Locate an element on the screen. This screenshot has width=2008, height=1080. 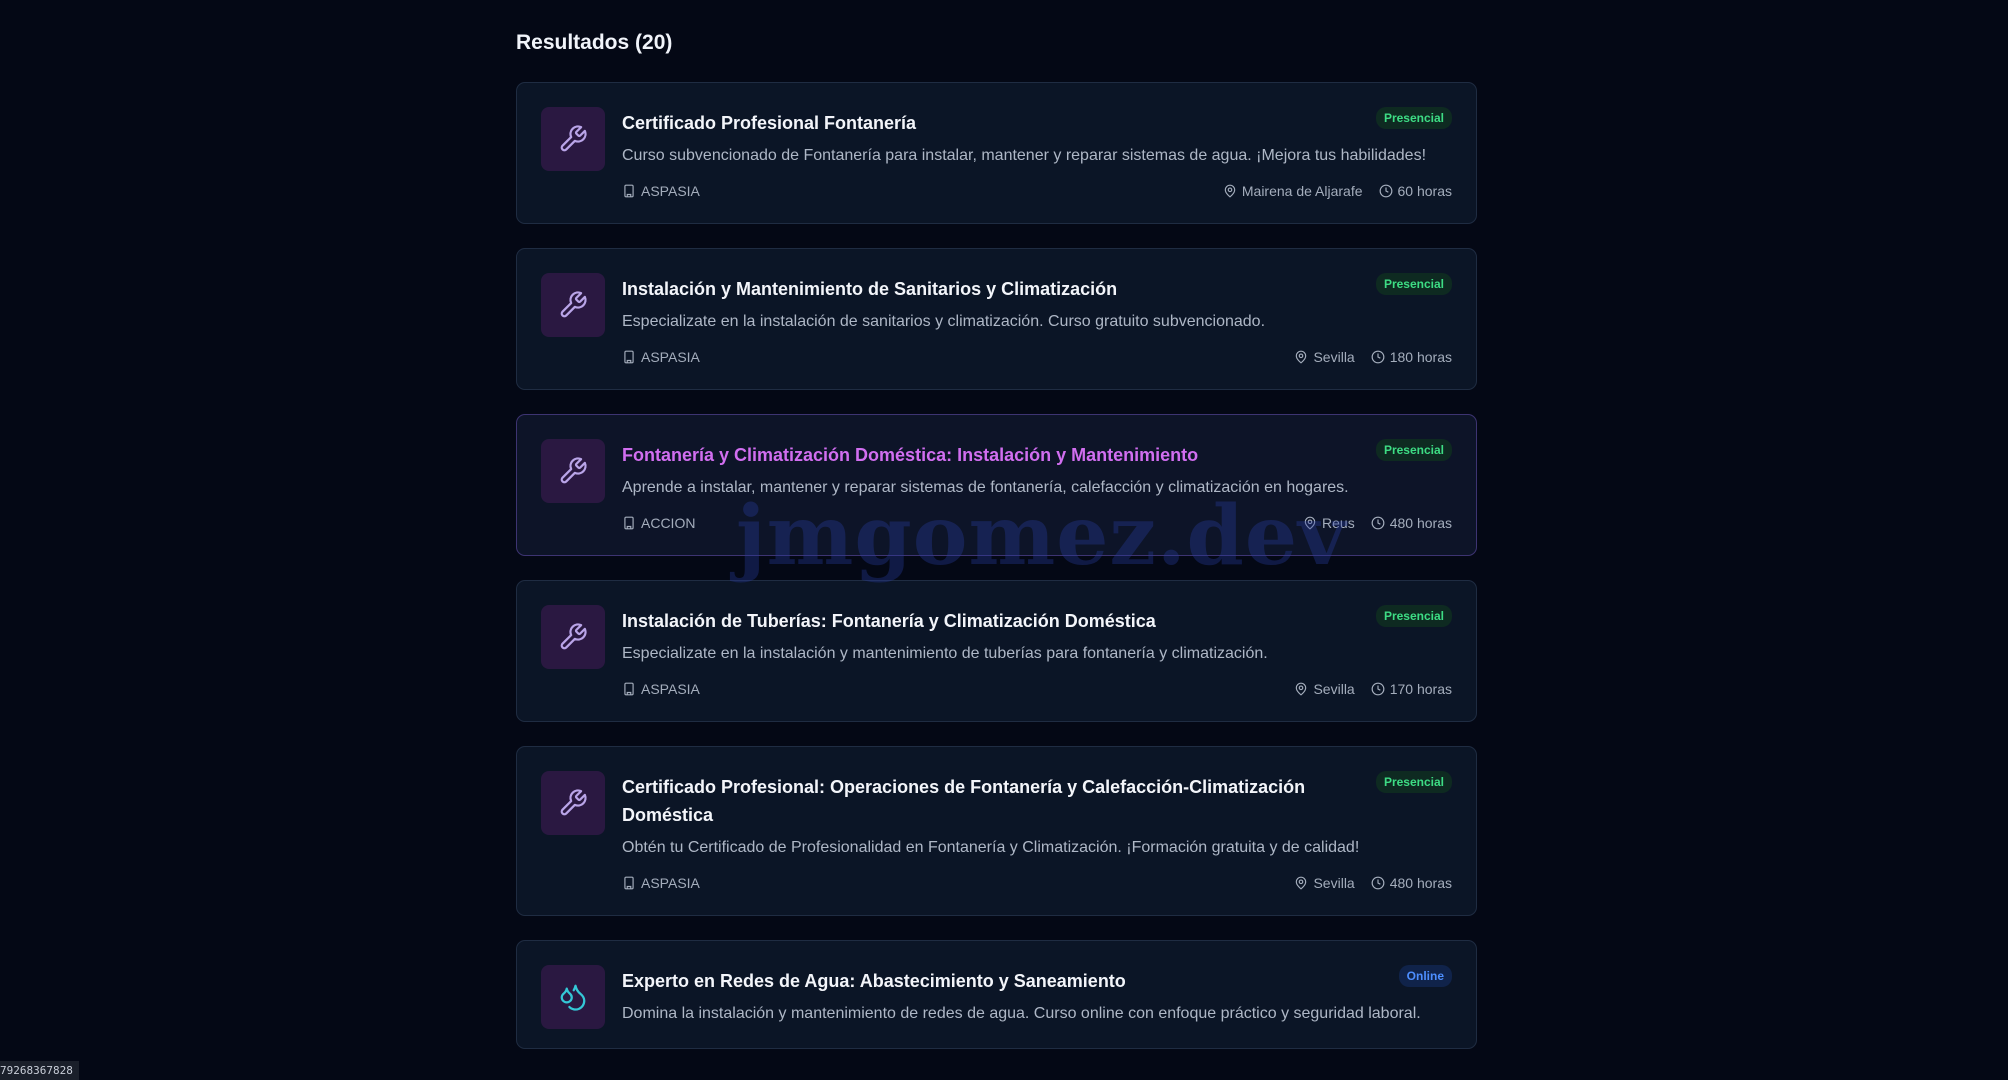
modality-badge: Online is located at coordinates (1425, 976).